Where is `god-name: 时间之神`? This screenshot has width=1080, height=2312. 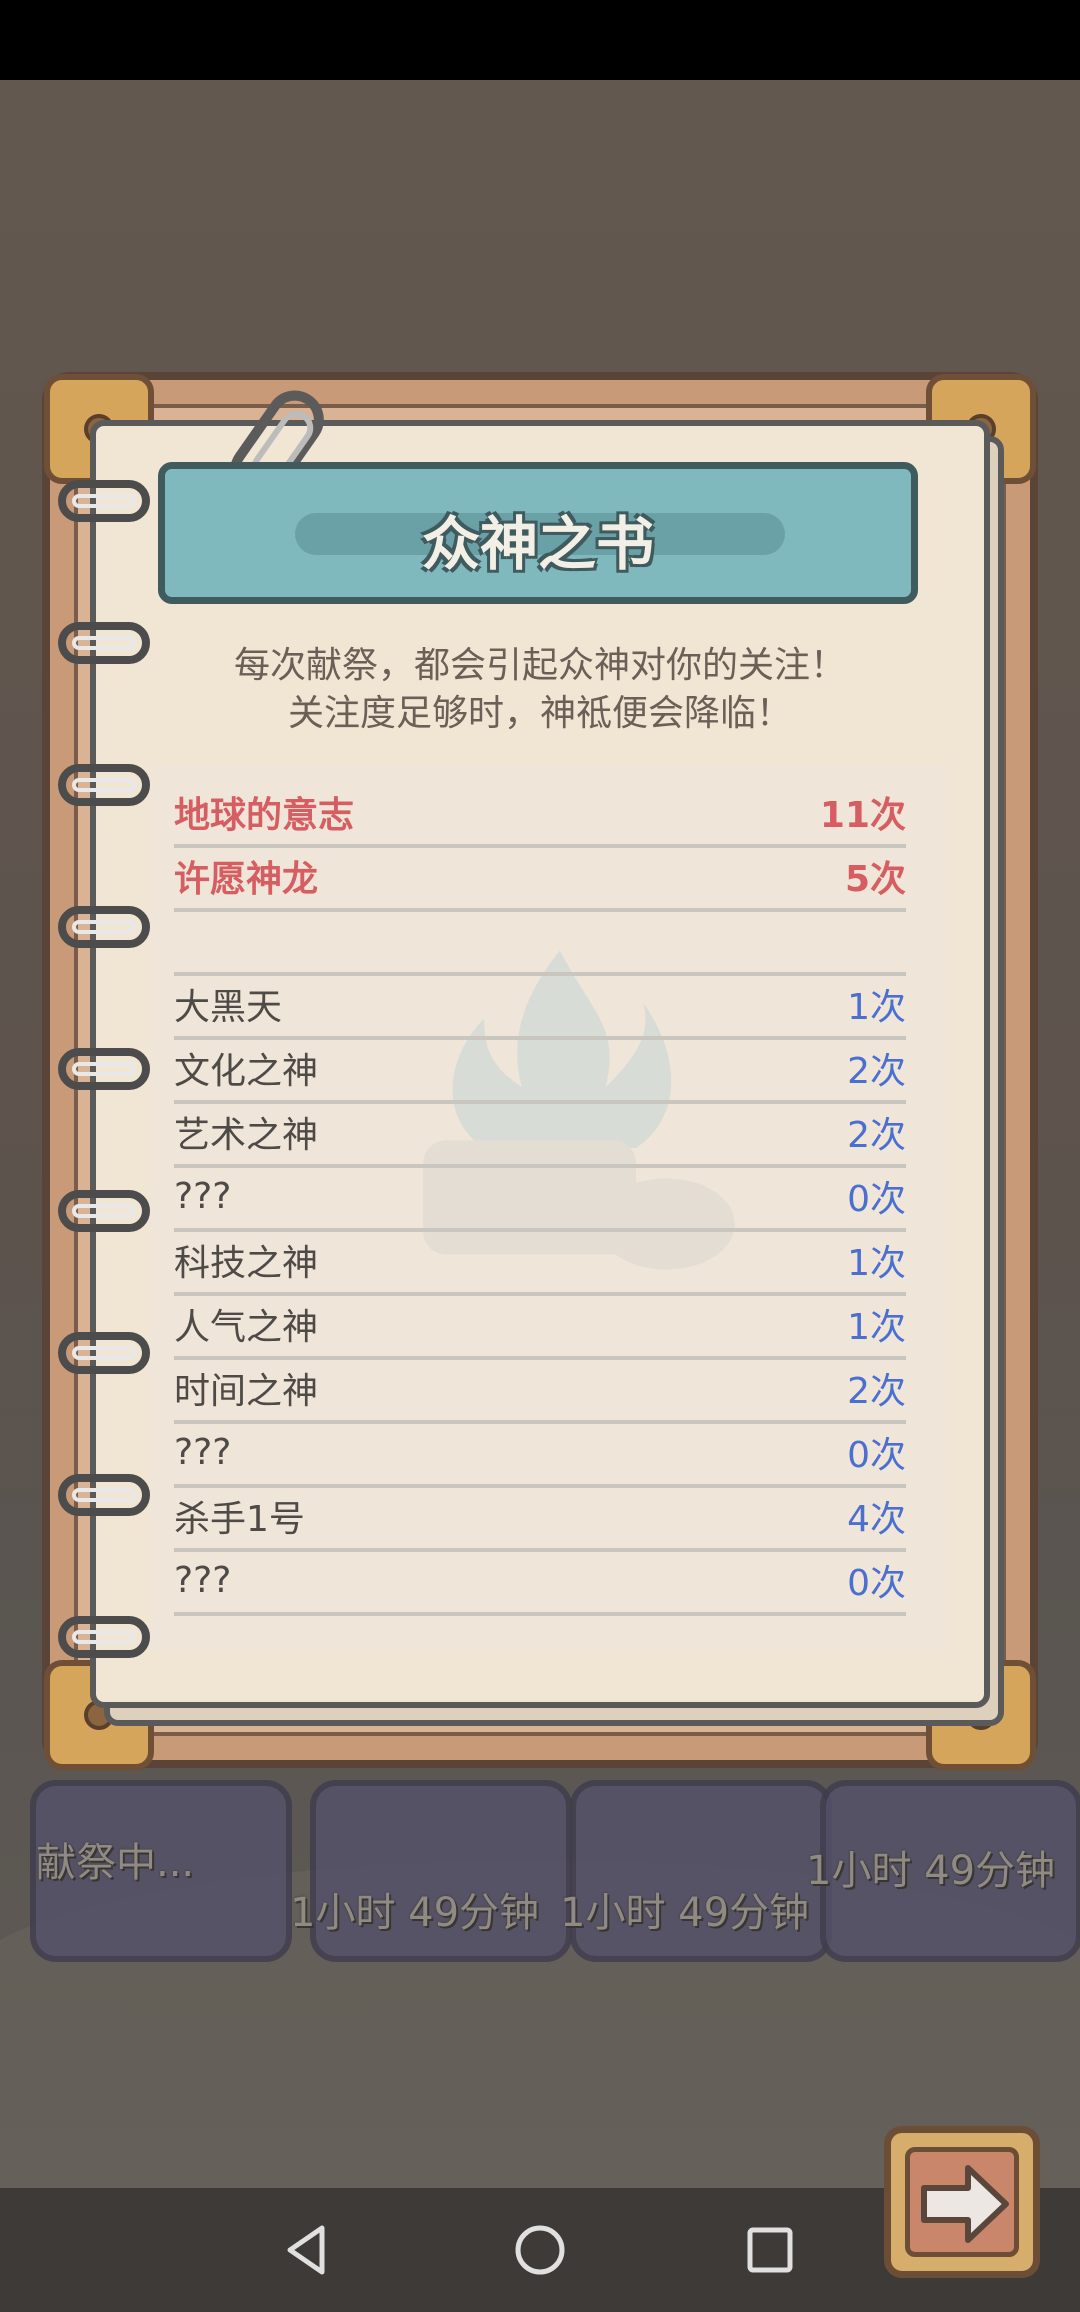
god-name: 时间之神 is located at coordinates (246, 1391).